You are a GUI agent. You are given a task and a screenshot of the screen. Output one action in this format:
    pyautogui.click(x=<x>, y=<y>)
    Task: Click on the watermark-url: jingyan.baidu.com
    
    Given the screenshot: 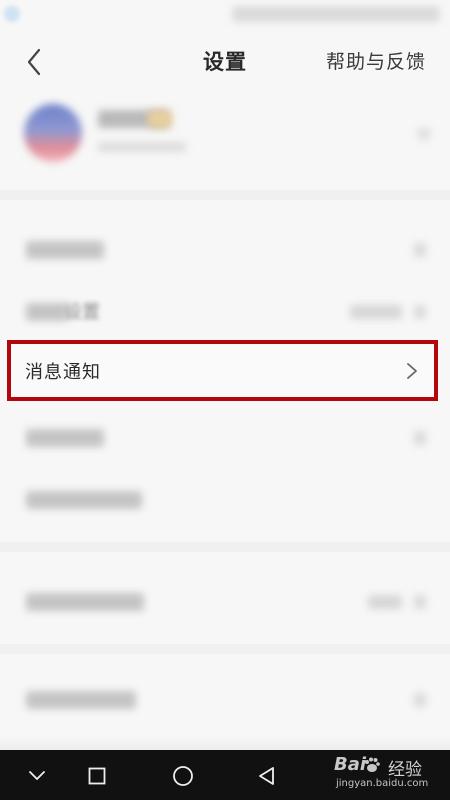 What is the action you would take?
    pyautogui.click(x=382, y=783)
    